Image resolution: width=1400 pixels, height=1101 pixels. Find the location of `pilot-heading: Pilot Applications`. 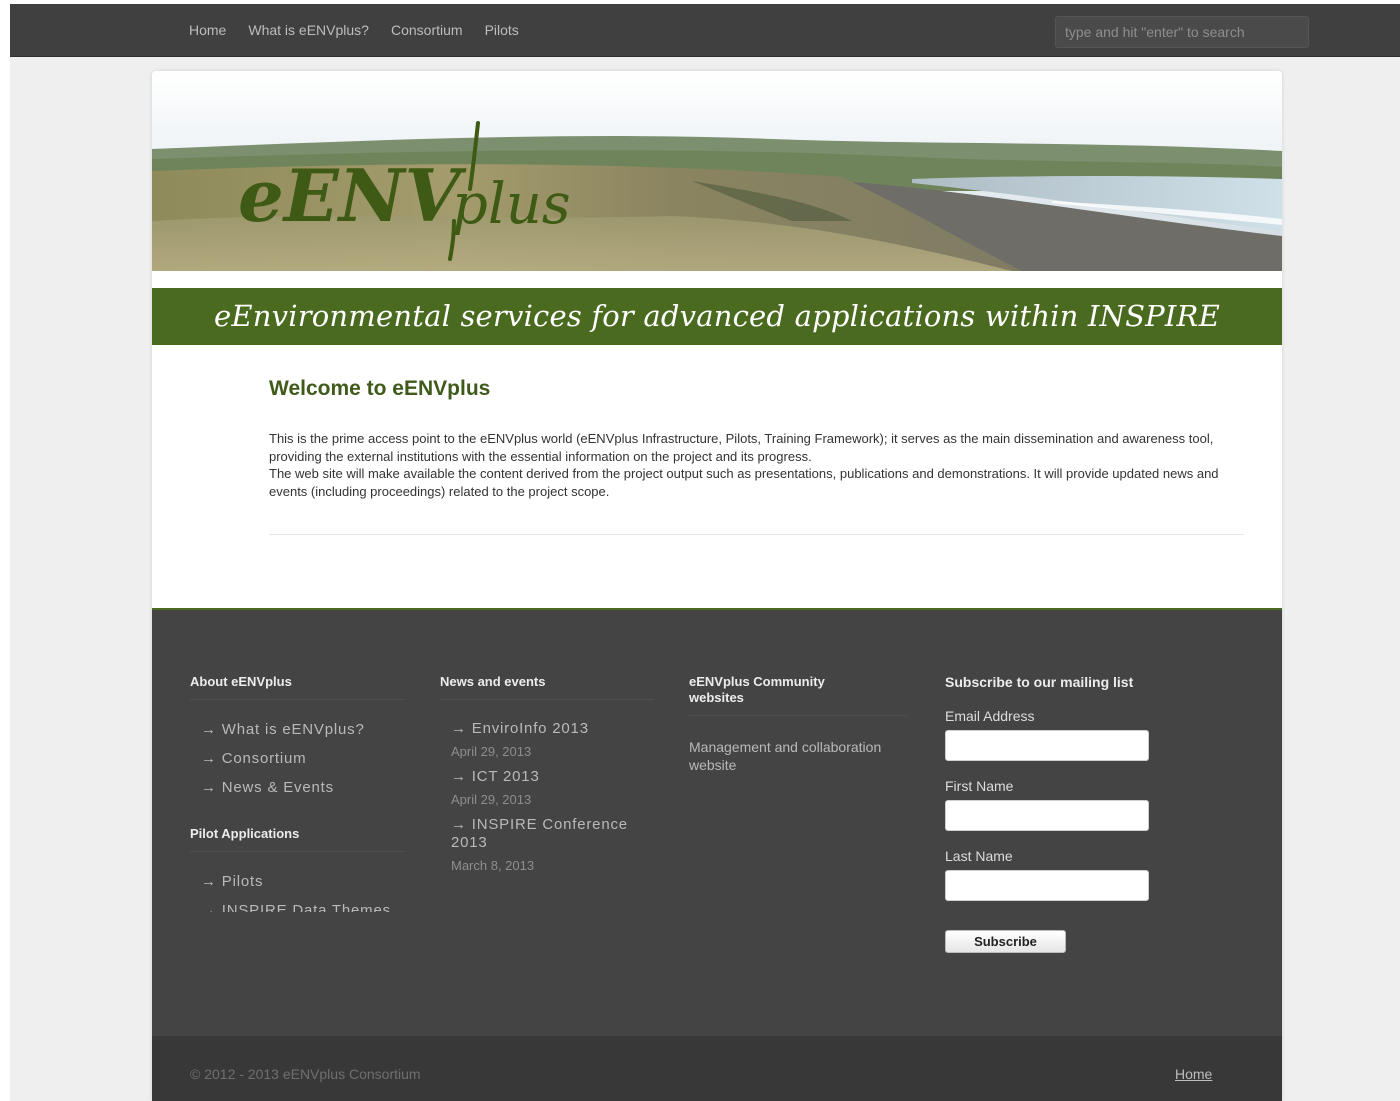

pilot-heading: Pilot Applications is located at coordinates (297, 839).